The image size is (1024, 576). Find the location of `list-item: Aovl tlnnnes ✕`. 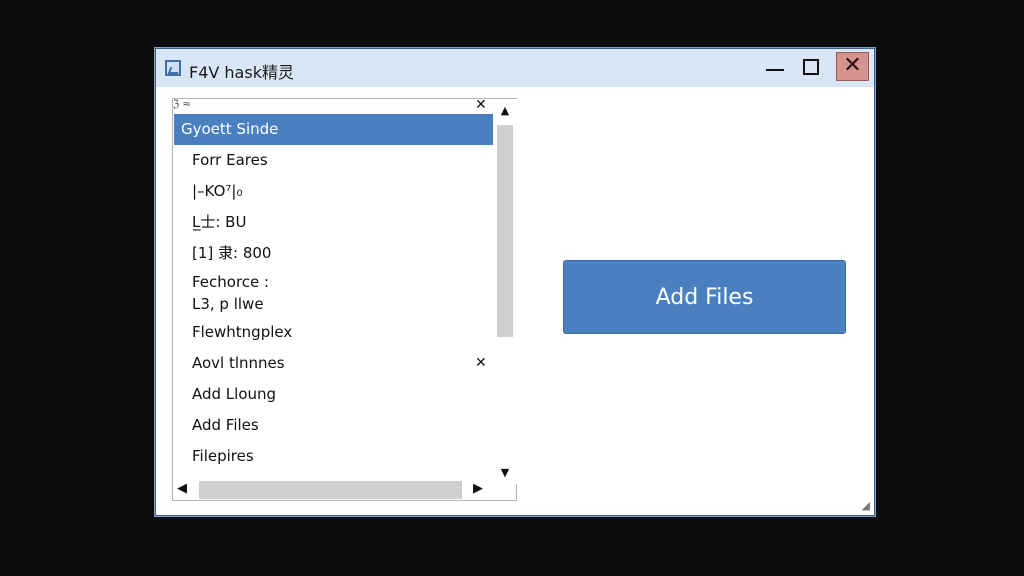

list-item: Aovl tlnnnes ✕ is located at coordinates (333, 363).